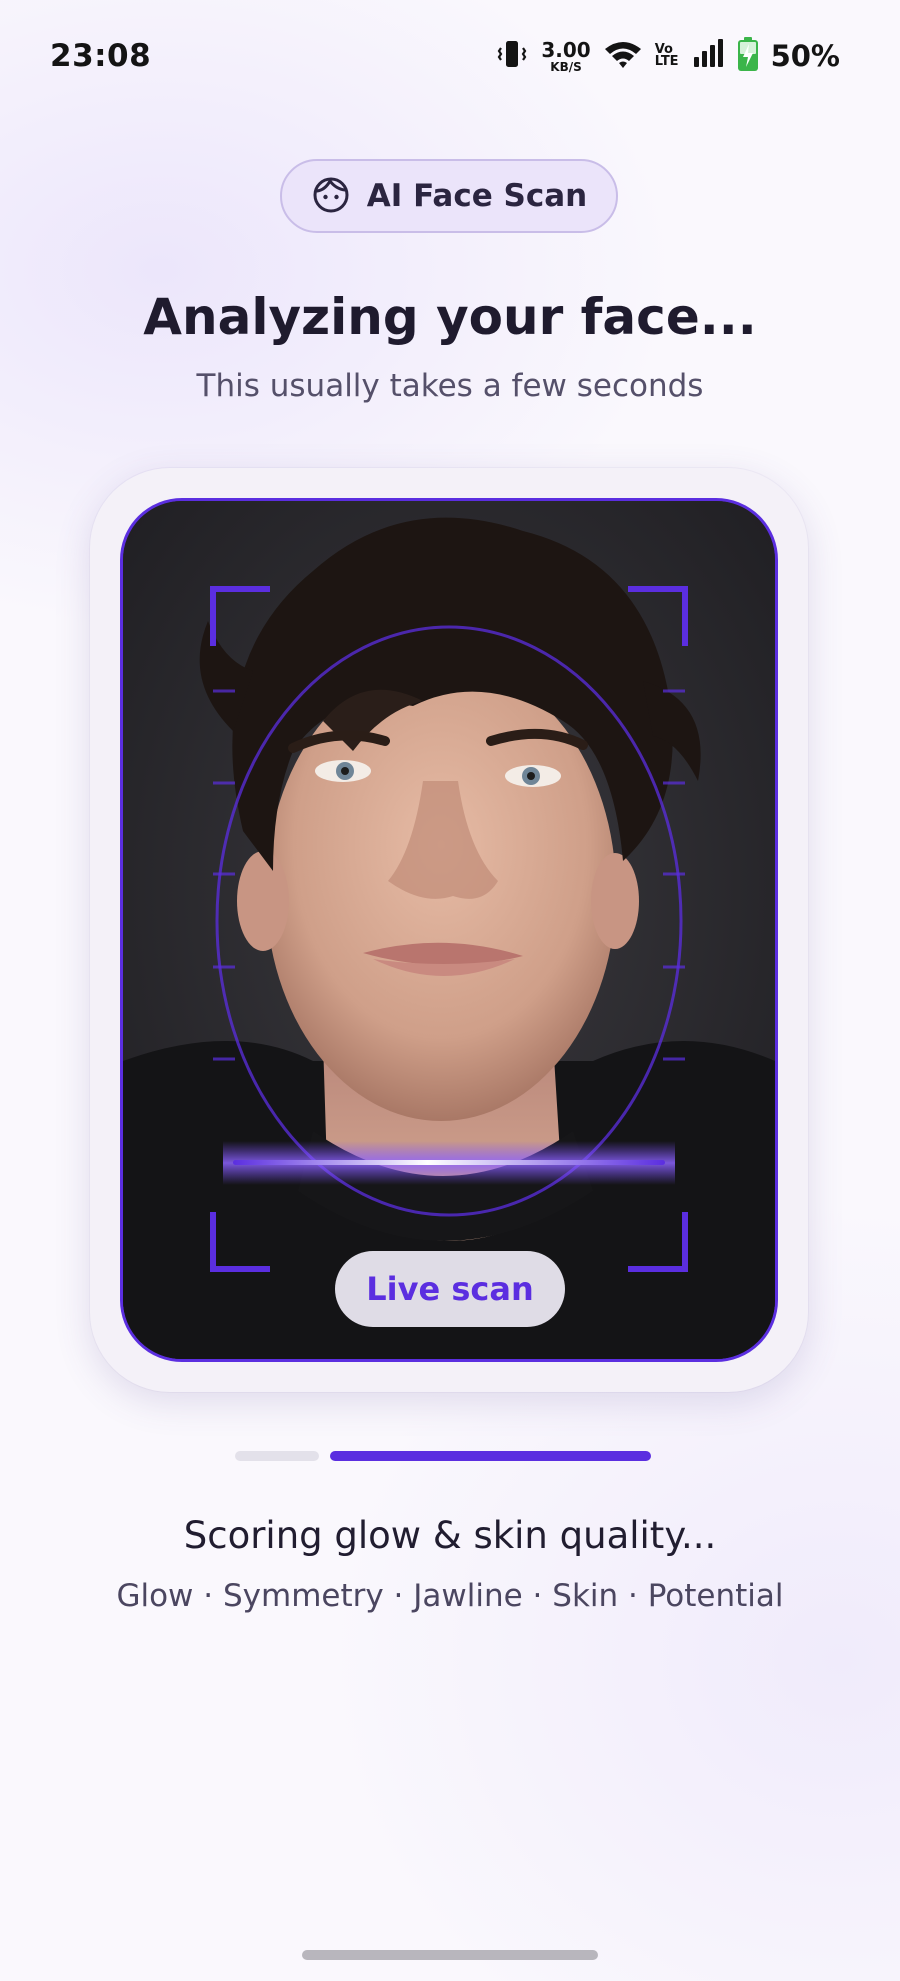  Describe the element at coordinates (805, 56) in the screenshot. I see `battery-percent: 50%` at that location.